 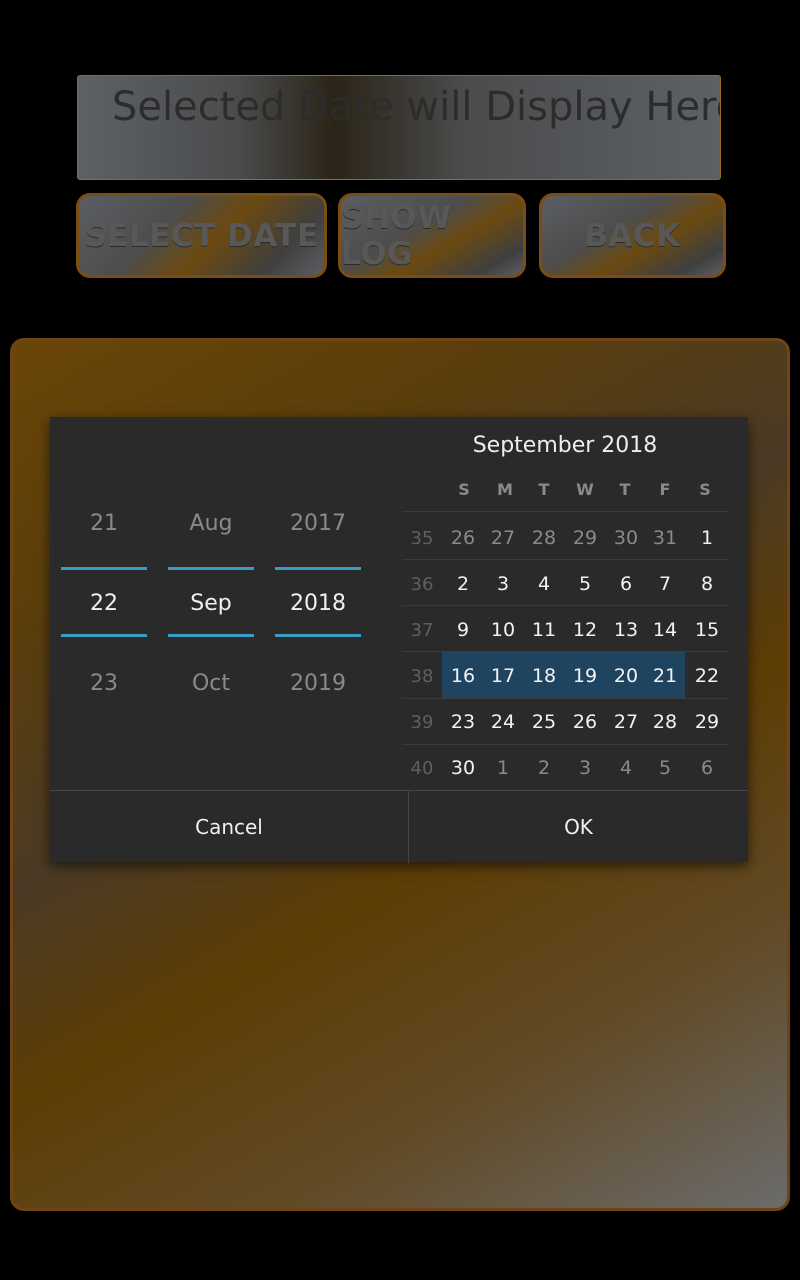 What do you see at coordinates (585, 630) in the screenshot?
I see `calendar-day: 12` at bounding box center [585, 630].